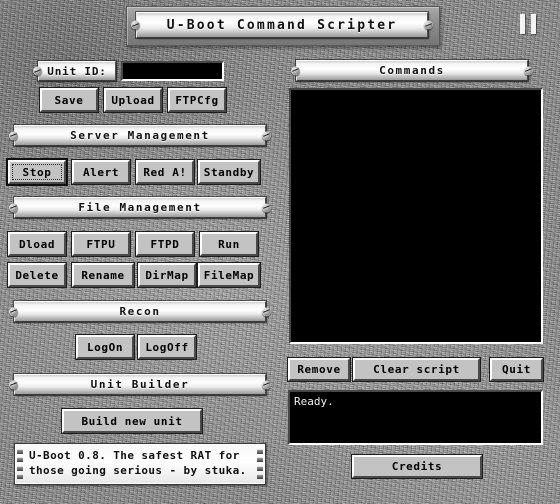 The image size is (560, 504). What do you see at coordinates (417, 466) in the screenshot?
I see `credits-button: Credits` at bounding box center [417, 466].